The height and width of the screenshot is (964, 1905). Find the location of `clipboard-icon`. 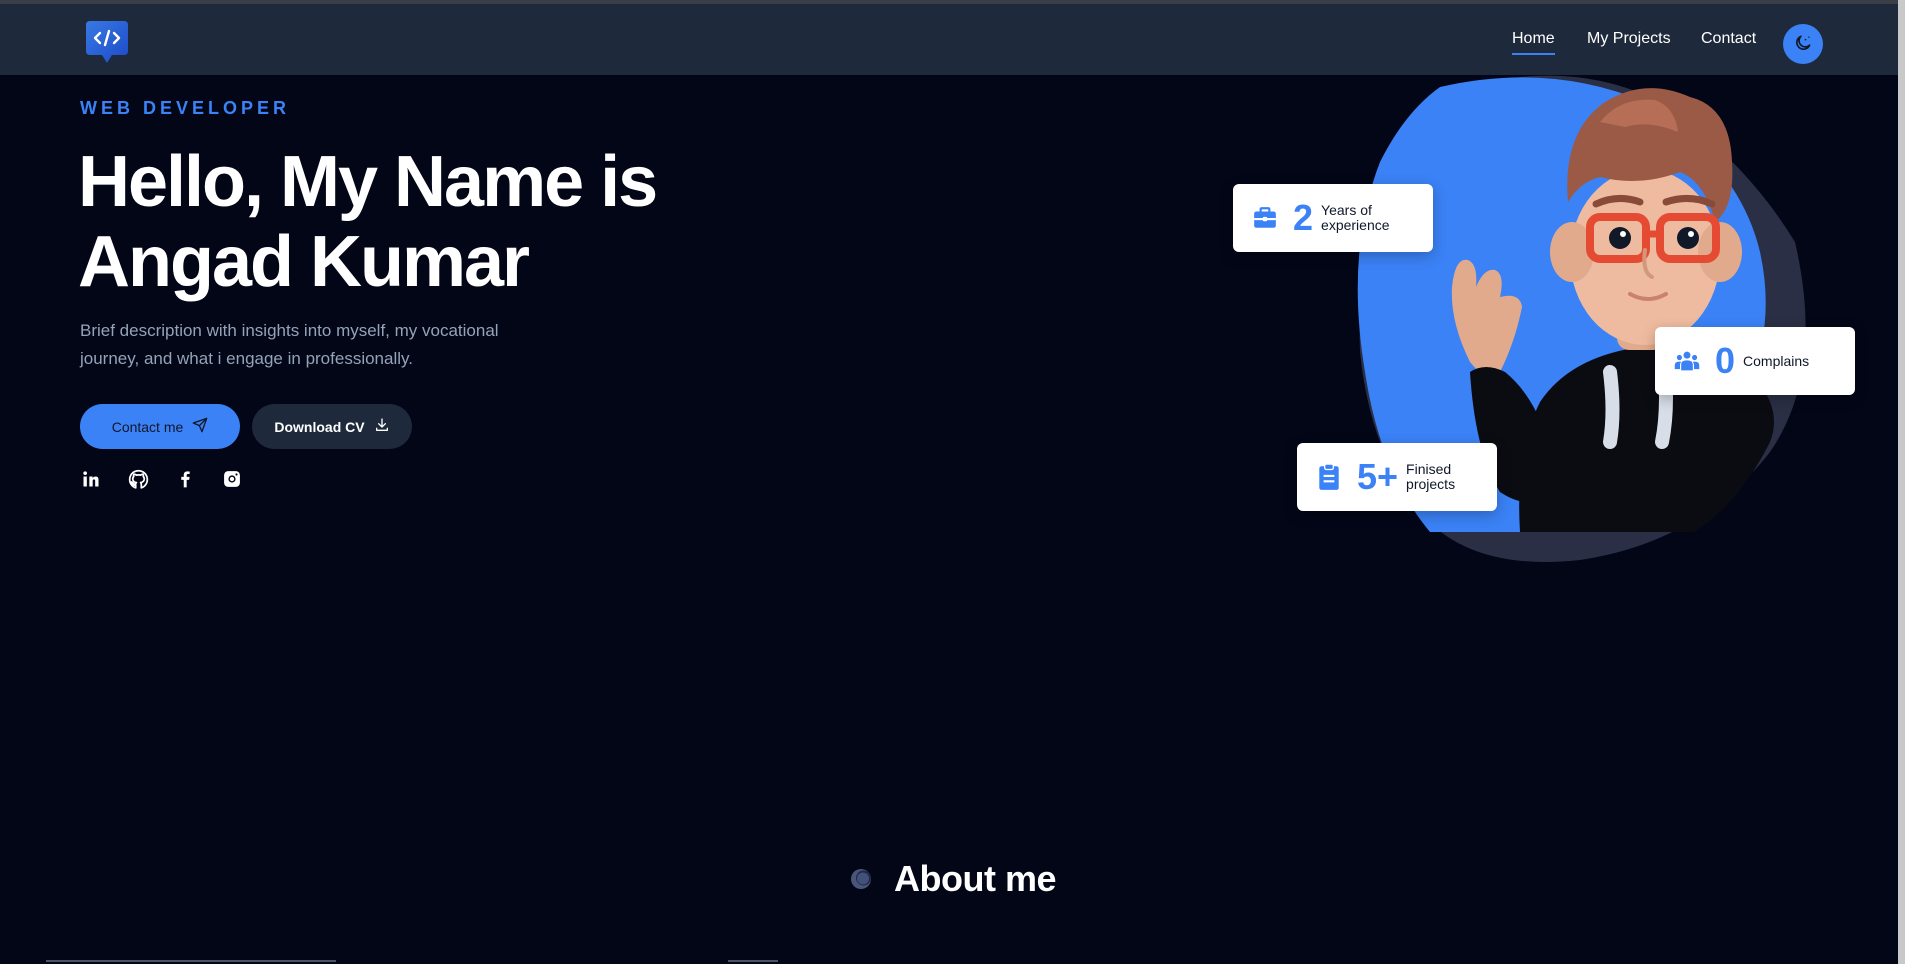

clipboard-icon is located at coordinates (1329, 477).